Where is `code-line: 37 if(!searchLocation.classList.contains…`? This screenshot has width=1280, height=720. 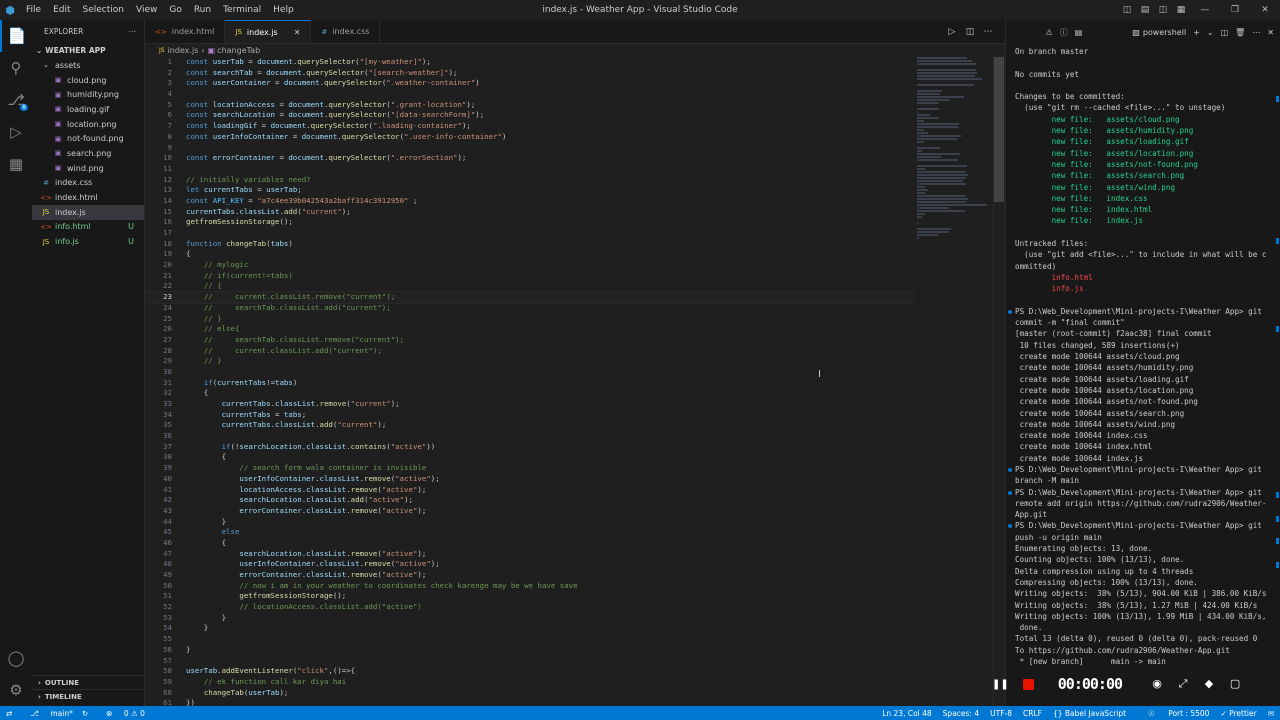 code-line: 37 if(!searchLocation.classList.contains… is located at coordinates (530, 447).